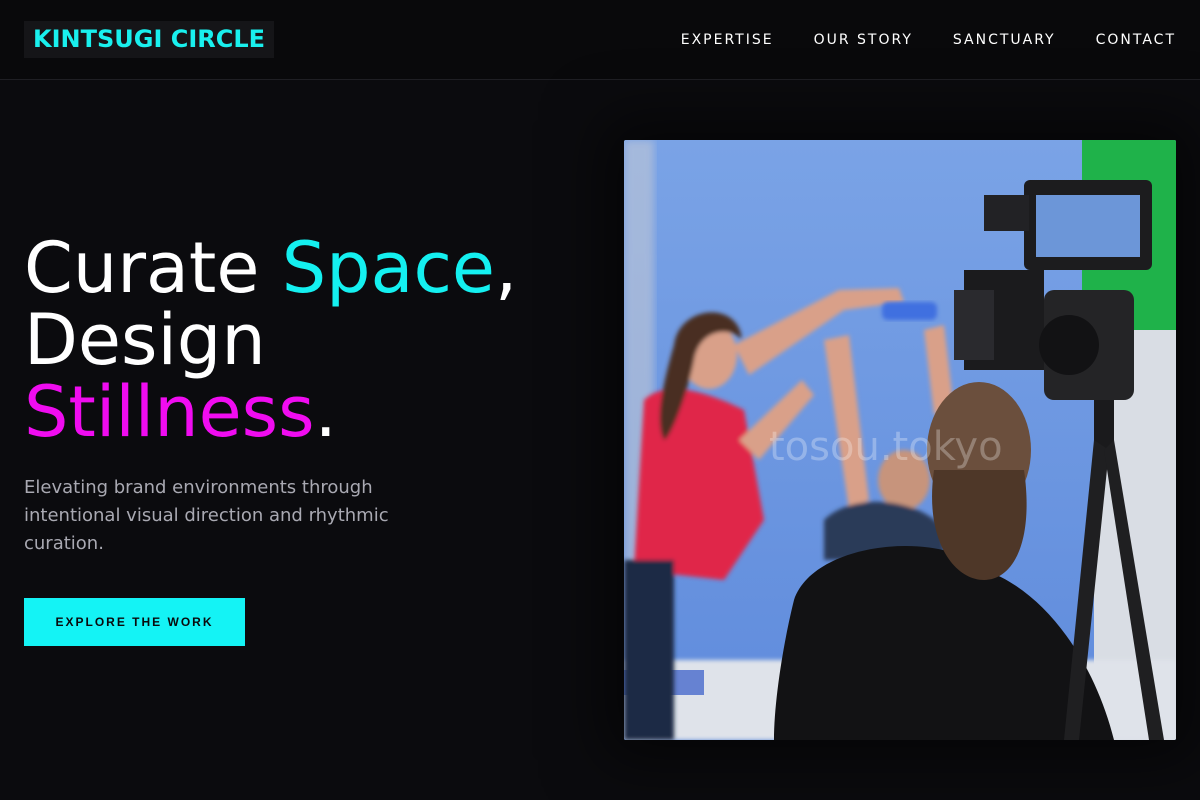 This screenshot has width=1200, height=800. Describe the element at coordinates (145, 340) in the screenshot. I see `heading-design: Design` at that location.